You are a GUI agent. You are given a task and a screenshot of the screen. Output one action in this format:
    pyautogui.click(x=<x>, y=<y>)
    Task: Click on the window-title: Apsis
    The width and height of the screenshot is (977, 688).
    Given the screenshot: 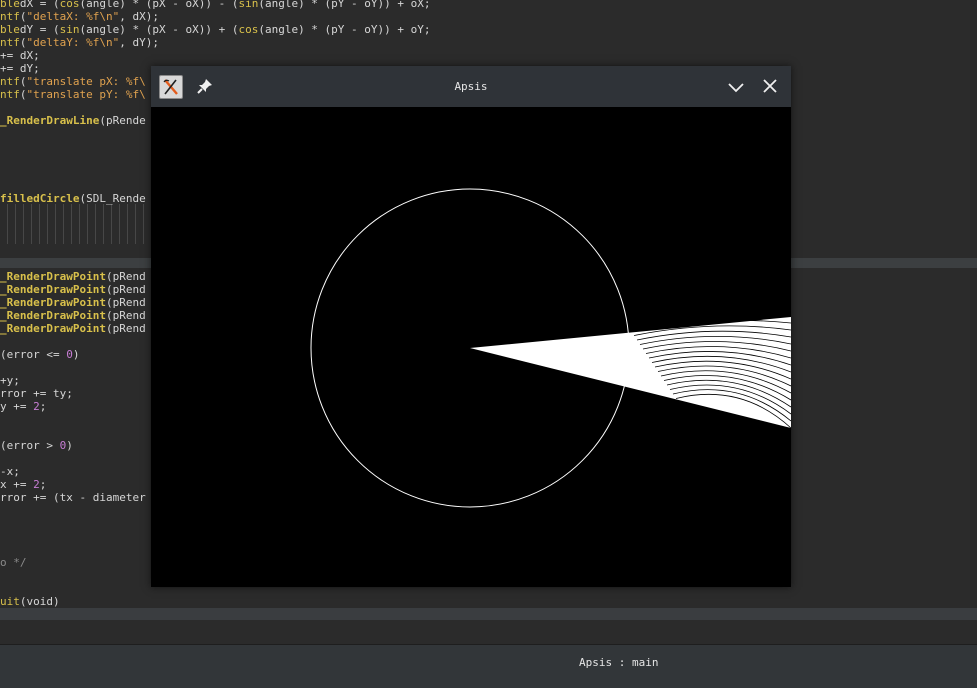 What is the action you would take?
    pyautogui.click(x=471, y=86)
    